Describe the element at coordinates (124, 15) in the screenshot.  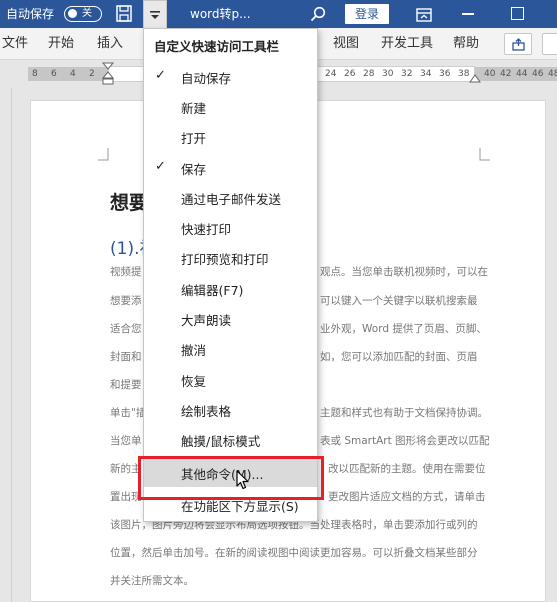
I see `save-icon` at that location.